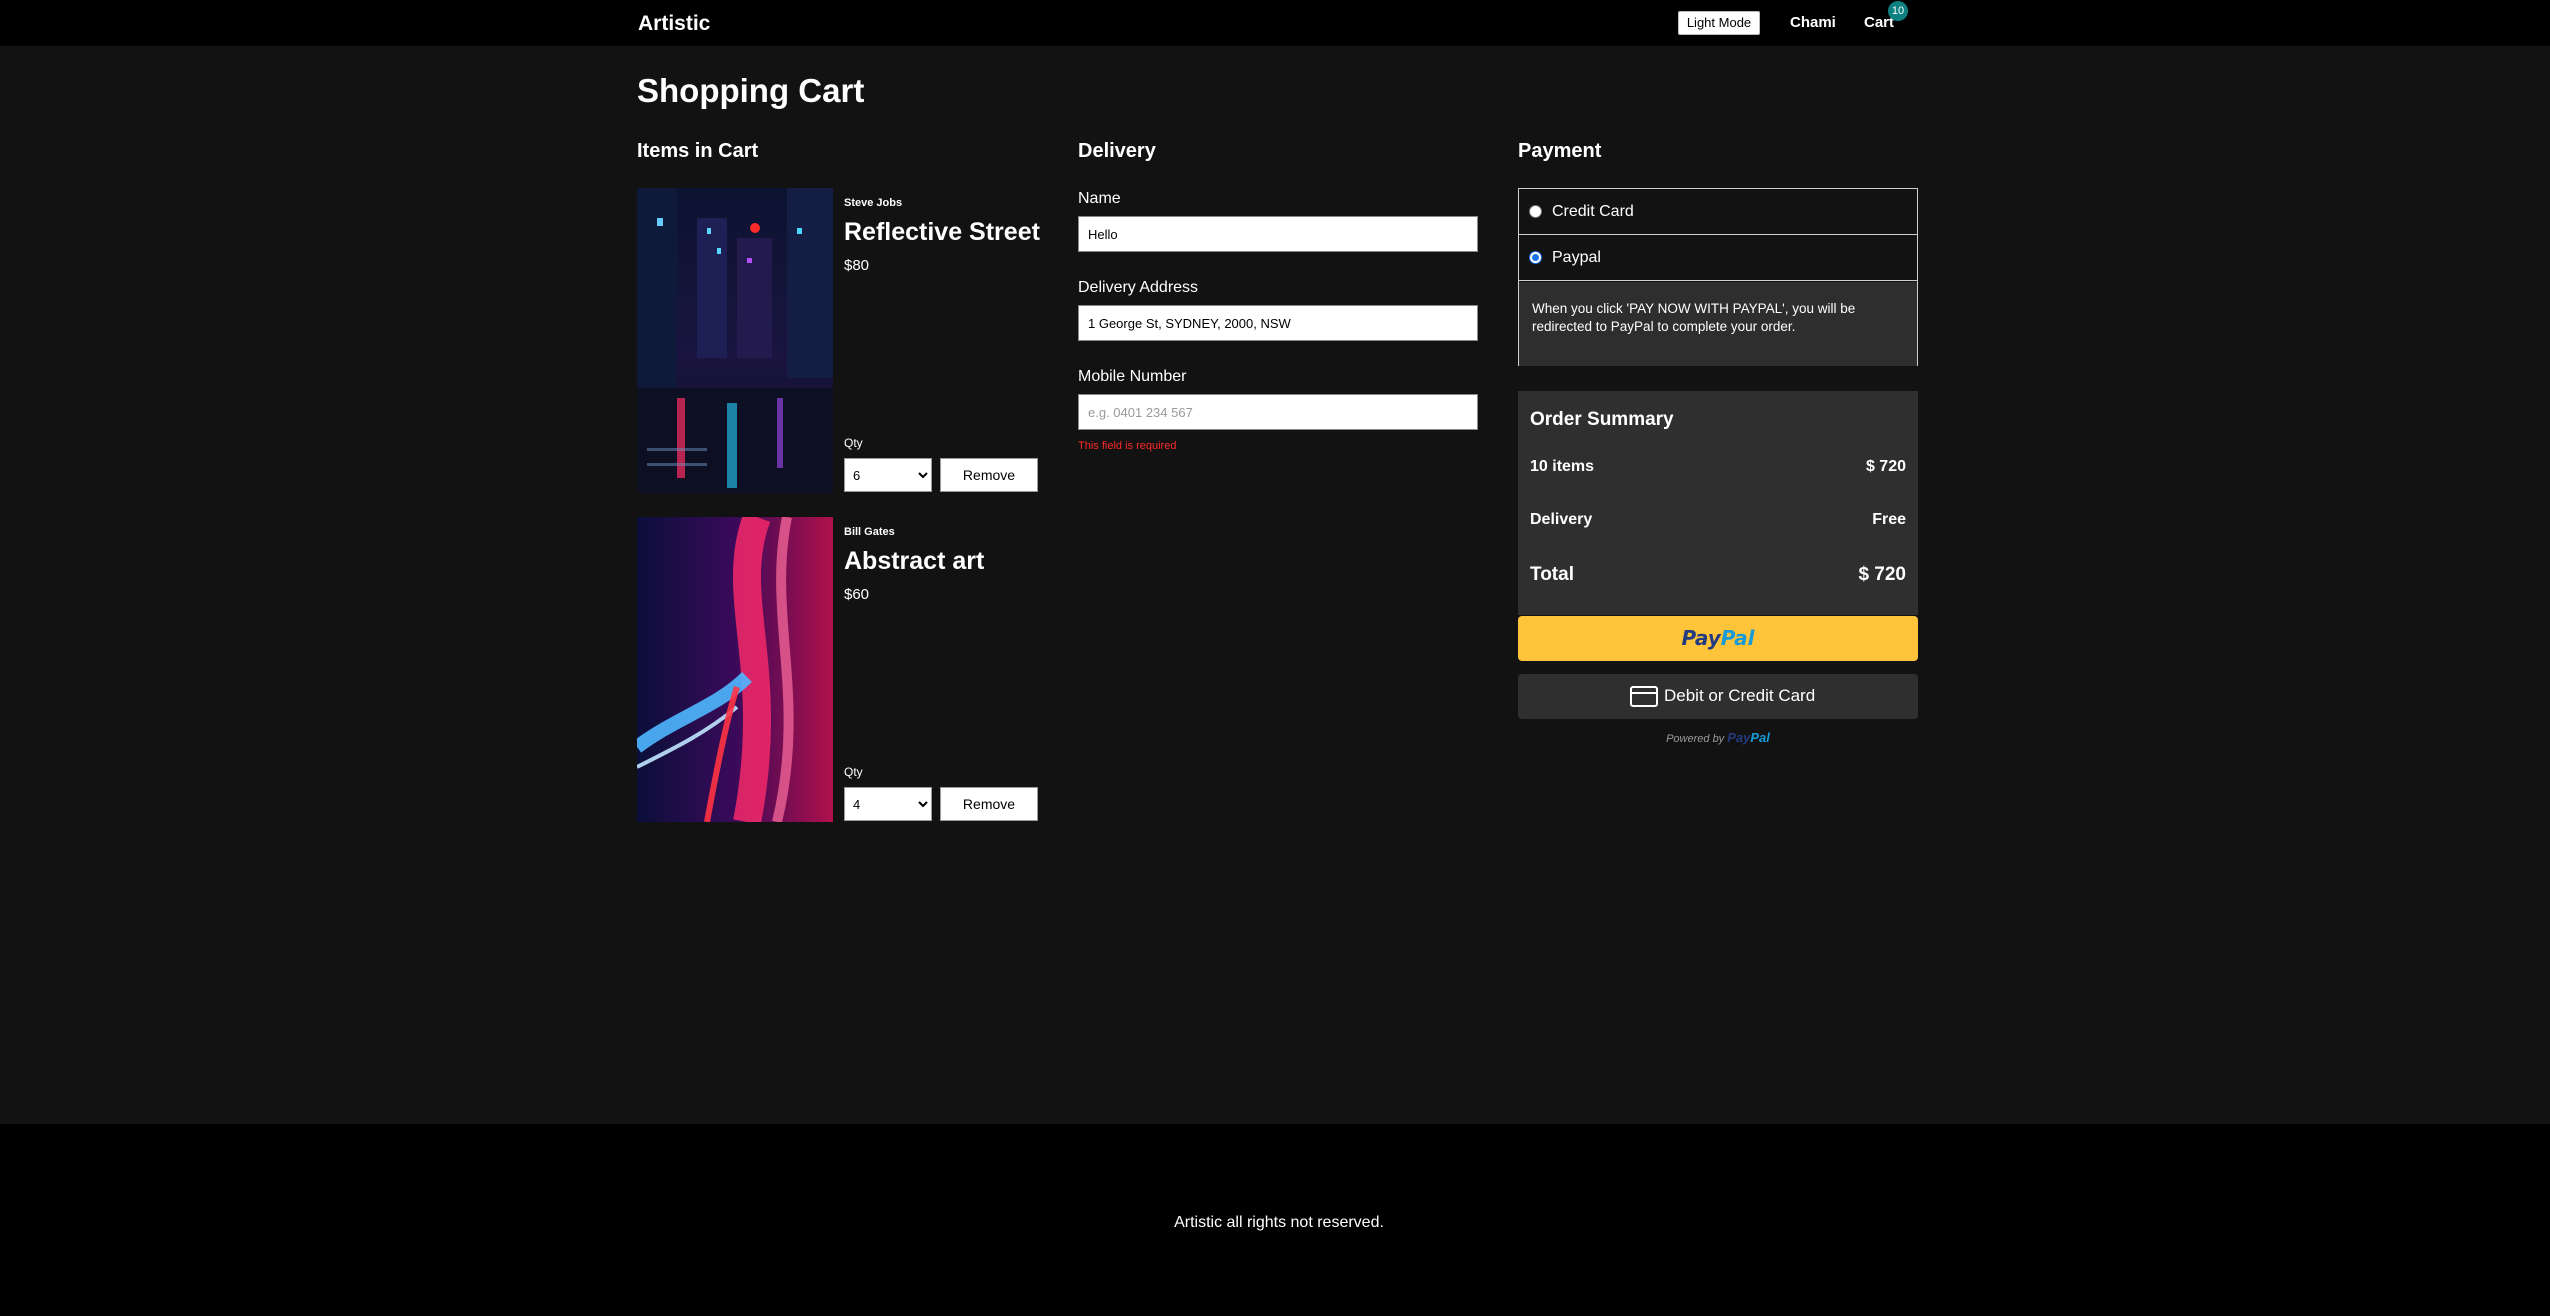 The width and height of the screenshot is (2550, 1316). What do you see at coordinates (1117, 151) in the screenshot?
I see `delivery-heading: Delivery` at bounding box center [1117, 151].